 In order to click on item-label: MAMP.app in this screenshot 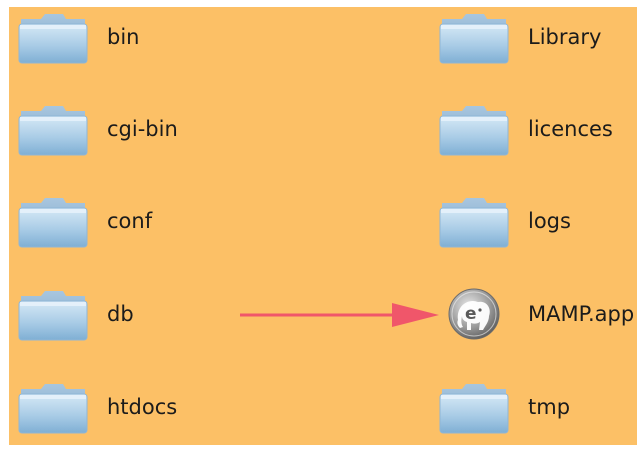, I will do `click(581, 314)`.